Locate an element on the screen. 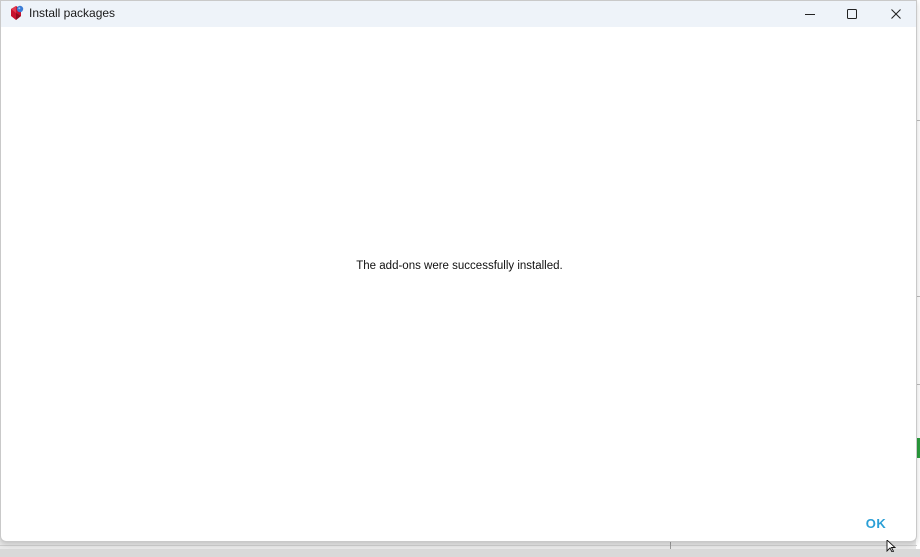 This screenshot has width=920, height=557. minimize-icon is located at coordinates (810, 14).